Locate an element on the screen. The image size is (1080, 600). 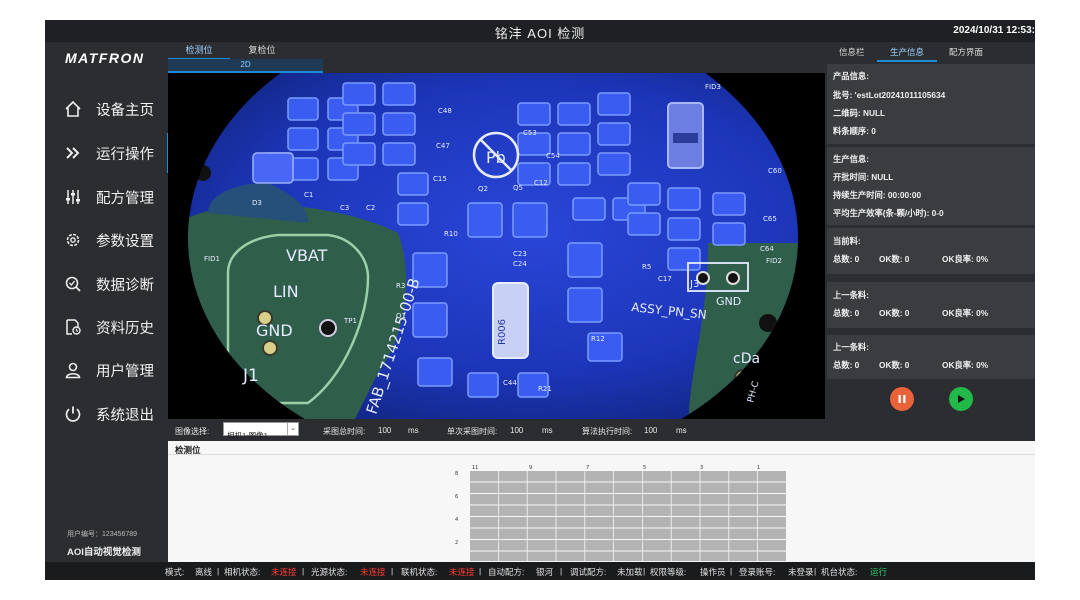
tab-info-bar: 信息栏 is located at coordinates (852, 52).